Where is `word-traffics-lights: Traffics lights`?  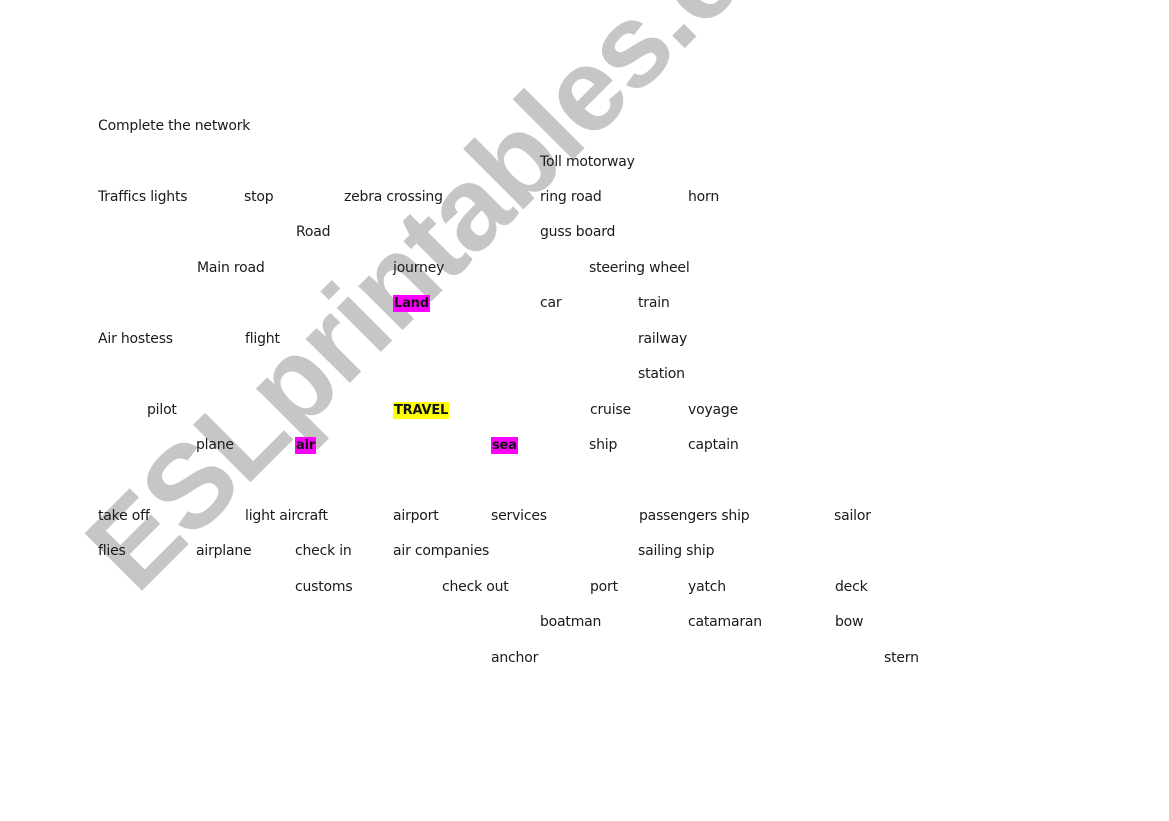
word-traffics-lights: Traffics lights is located at coordinates (143, 197).